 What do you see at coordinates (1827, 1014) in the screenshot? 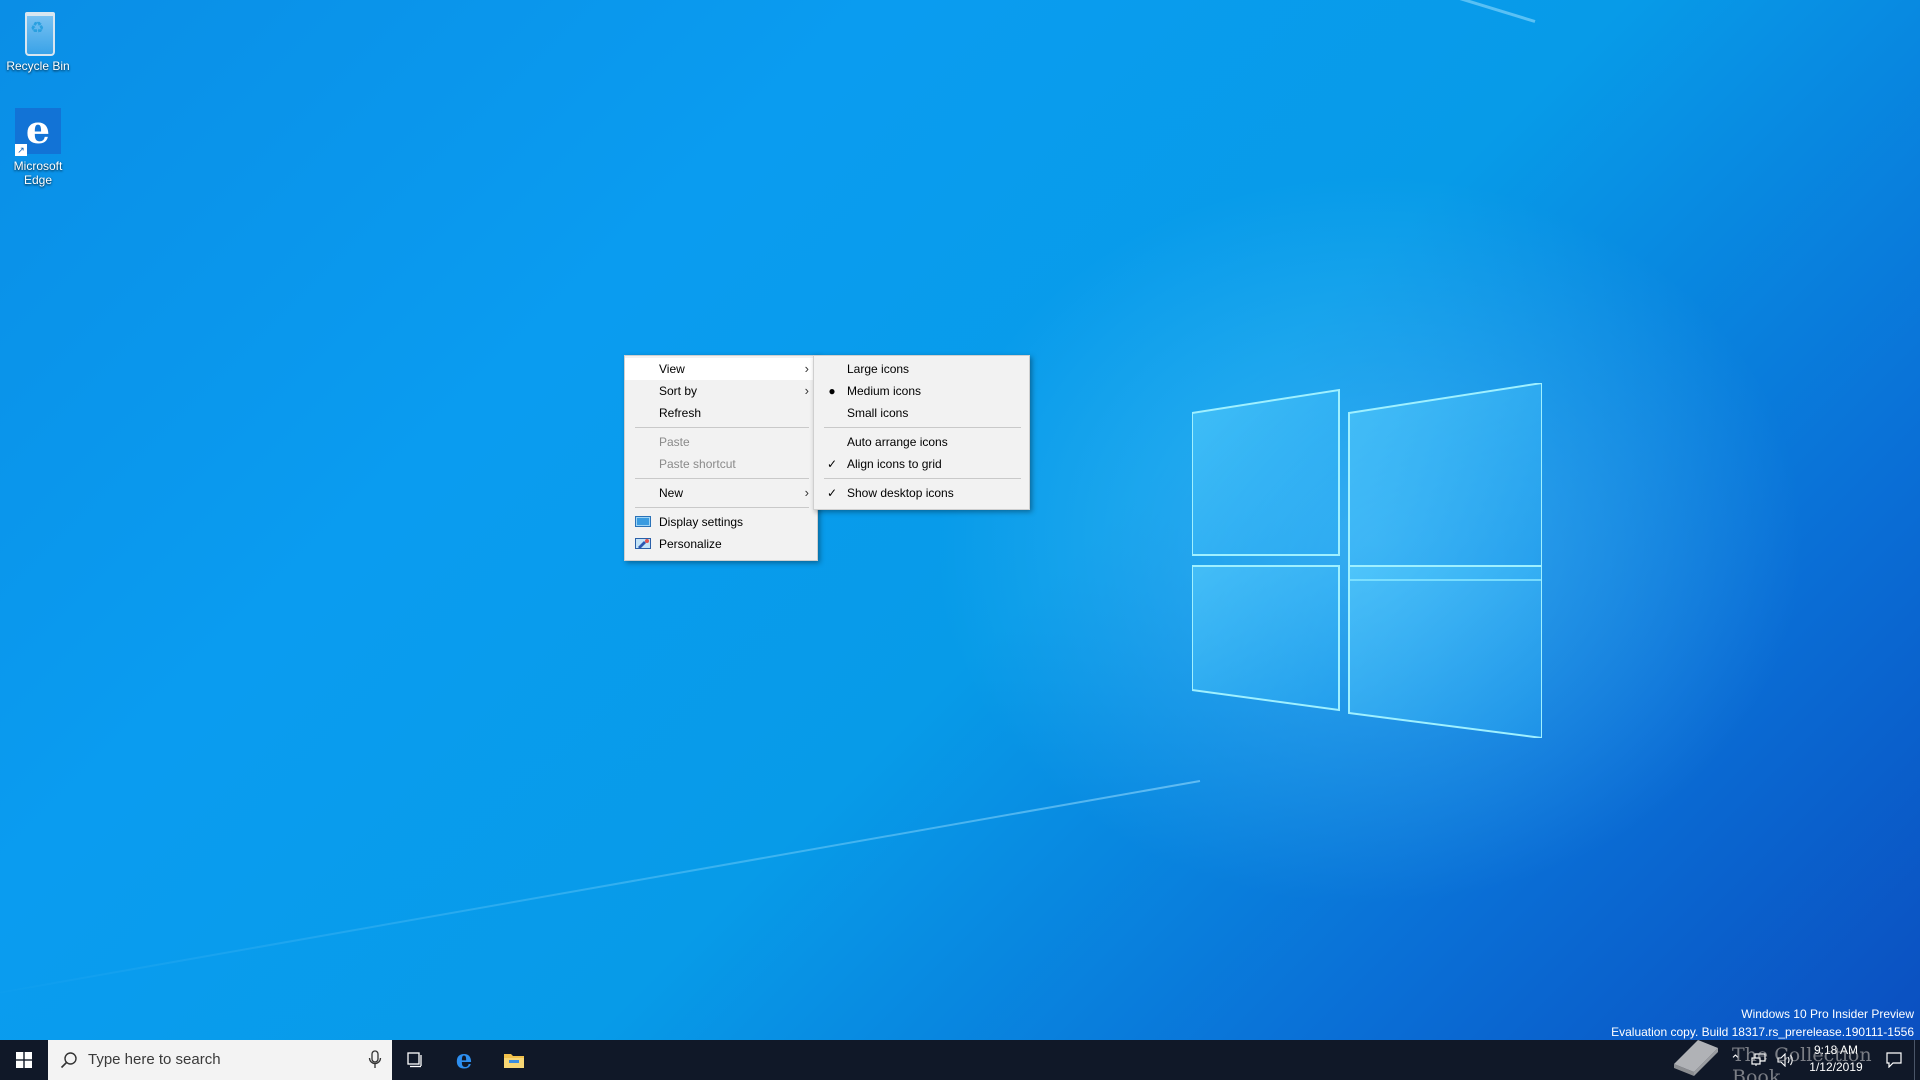
I see `watermark-line: Windows 10 Pro Insider Preview` at bounding box center [1827, 1014].